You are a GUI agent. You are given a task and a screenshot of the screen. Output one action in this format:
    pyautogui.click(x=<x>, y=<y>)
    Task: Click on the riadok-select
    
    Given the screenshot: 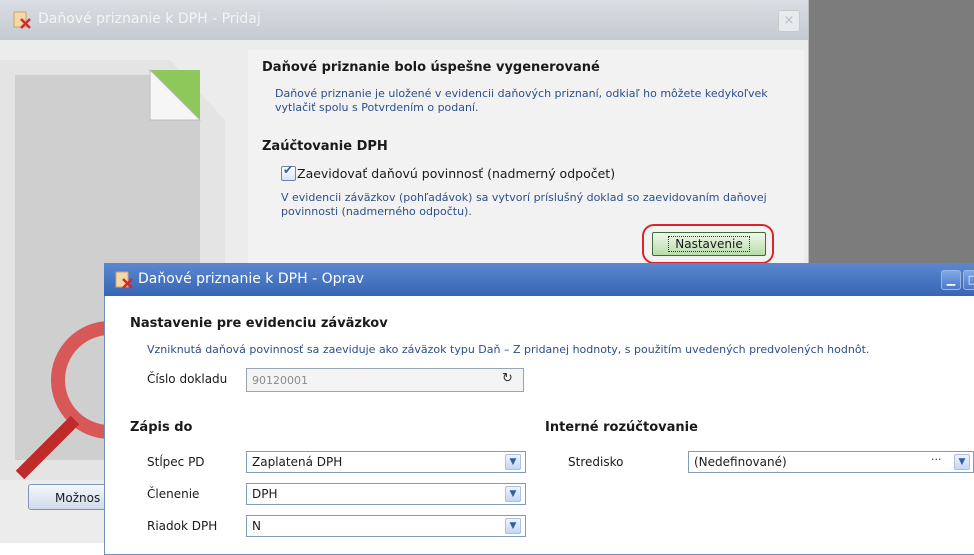 What is the action you would take?
    pyautogui.click(x=386, y=526)
    